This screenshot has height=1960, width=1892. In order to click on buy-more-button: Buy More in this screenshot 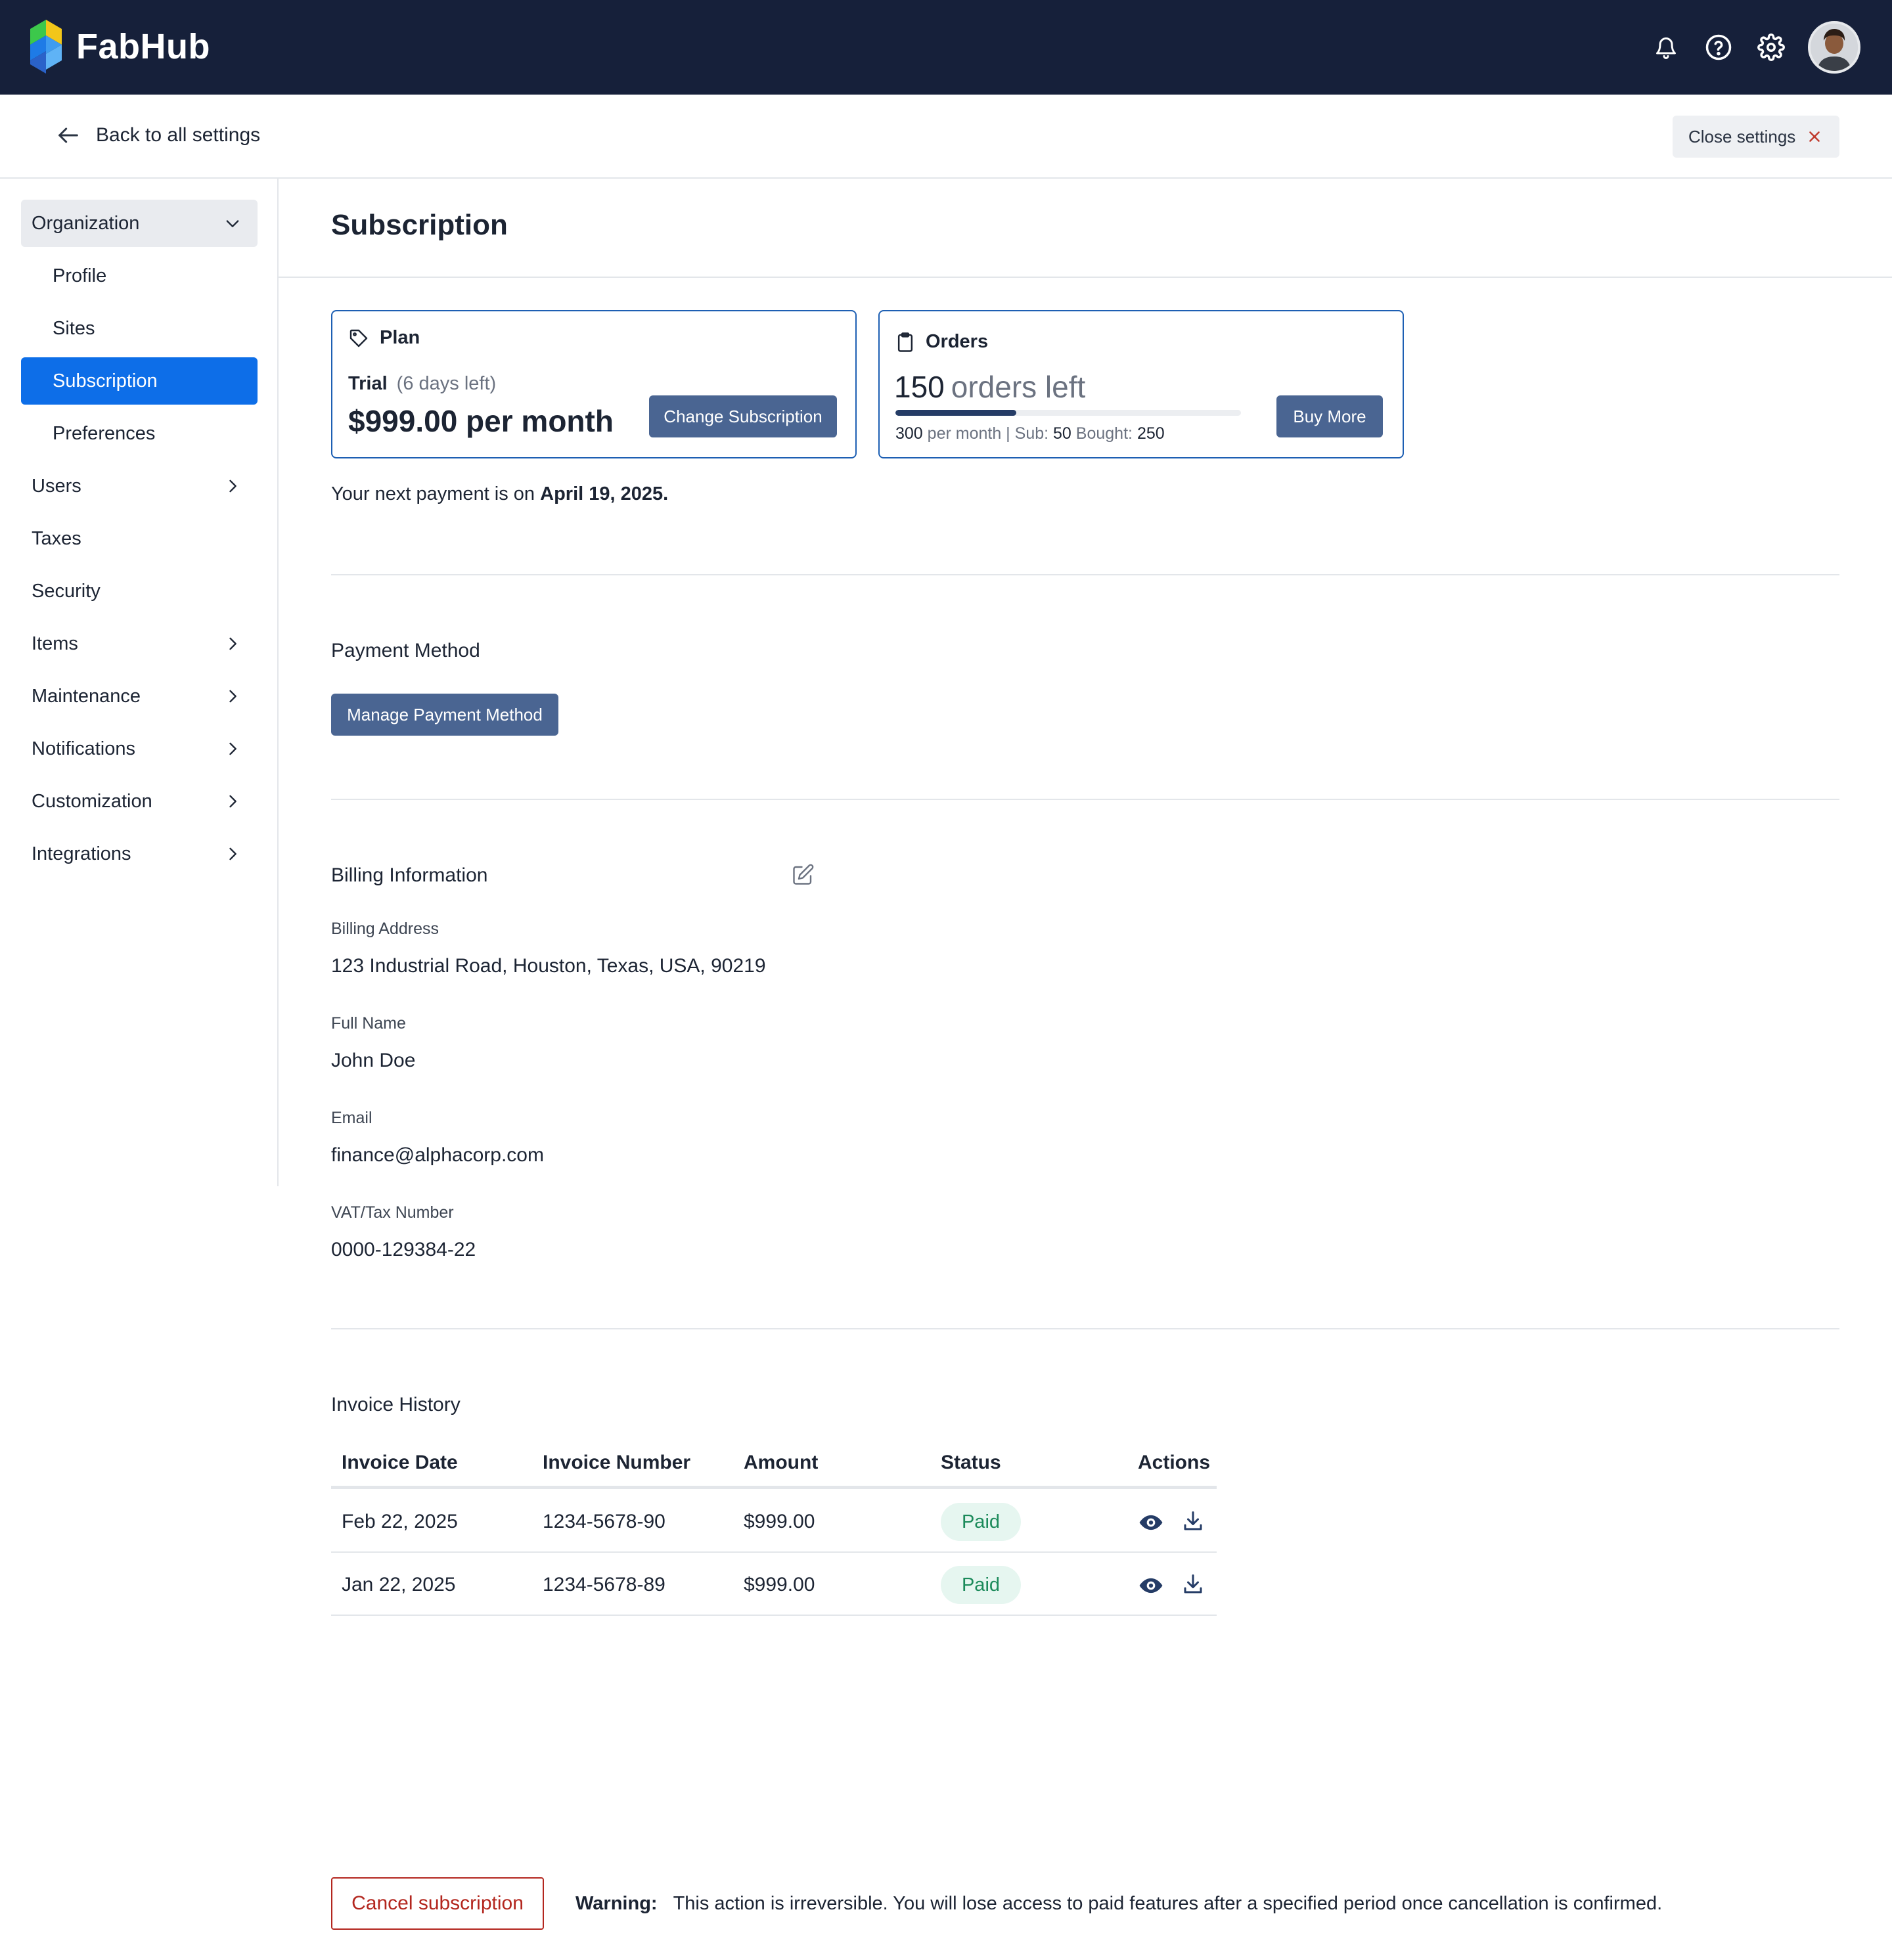, I will do `click(1329, 416)`.